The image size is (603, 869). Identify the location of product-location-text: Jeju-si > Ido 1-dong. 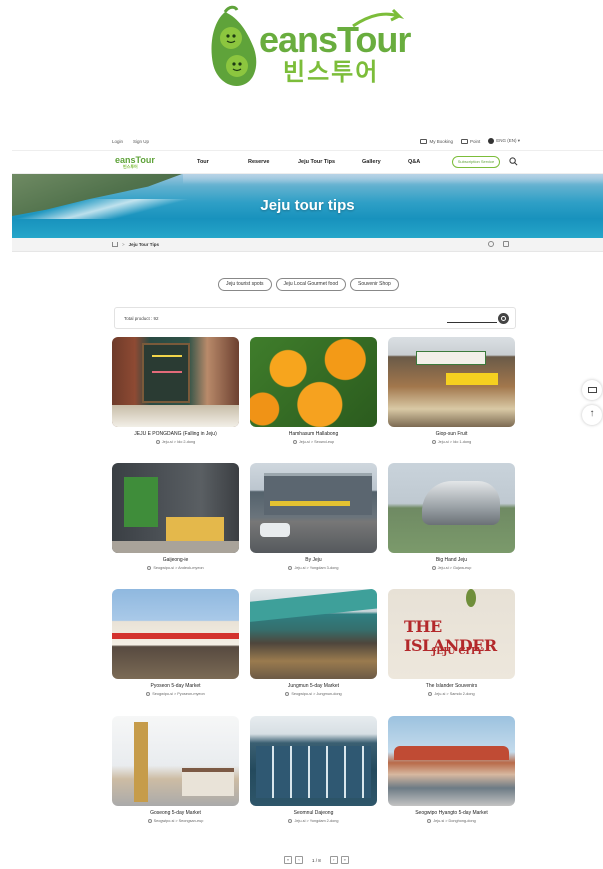
(454, 442).